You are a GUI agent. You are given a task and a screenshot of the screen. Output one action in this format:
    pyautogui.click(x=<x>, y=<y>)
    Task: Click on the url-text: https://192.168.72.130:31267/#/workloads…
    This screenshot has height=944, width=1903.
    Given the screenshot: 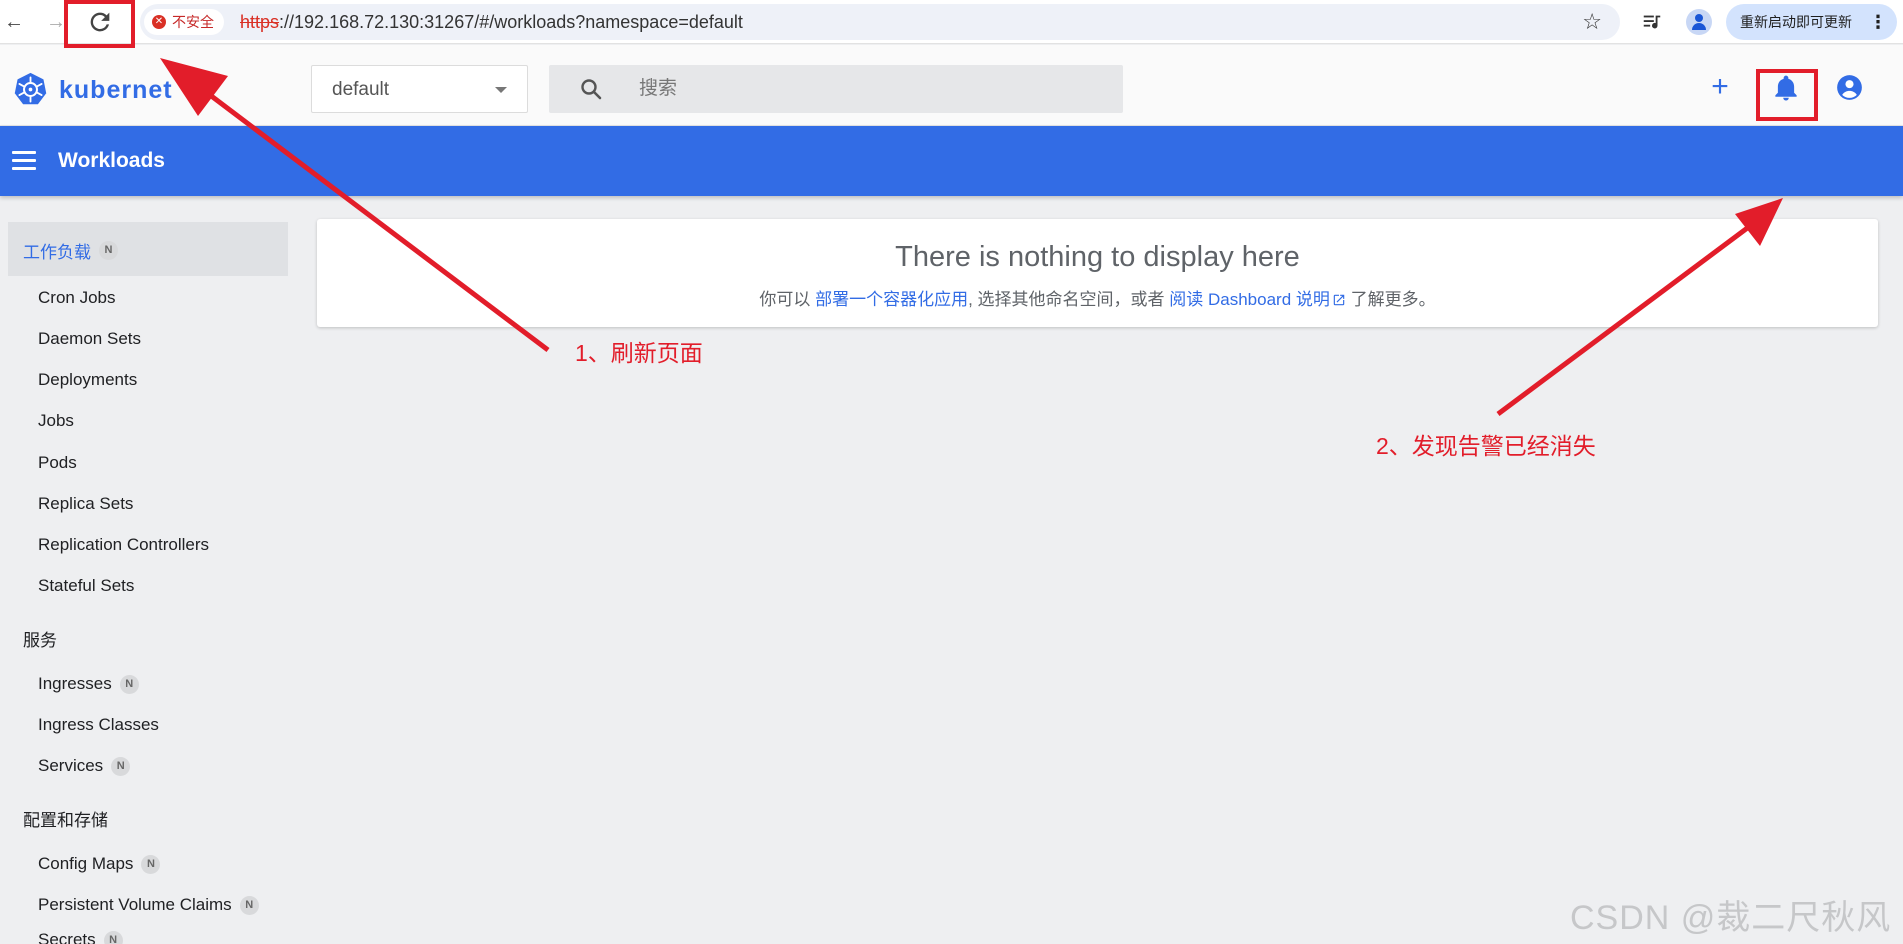 What is the action you would take?
    pyautogui.click(x=491, y=22)
    